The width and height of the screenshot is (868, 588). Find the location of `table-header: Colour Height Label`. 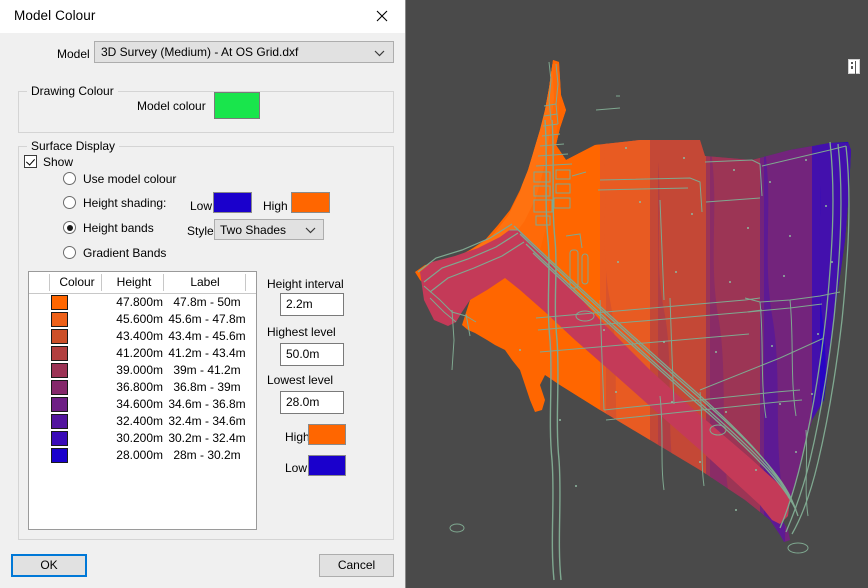

table-header: Colour Height Label is located at coordinates (142, 283).